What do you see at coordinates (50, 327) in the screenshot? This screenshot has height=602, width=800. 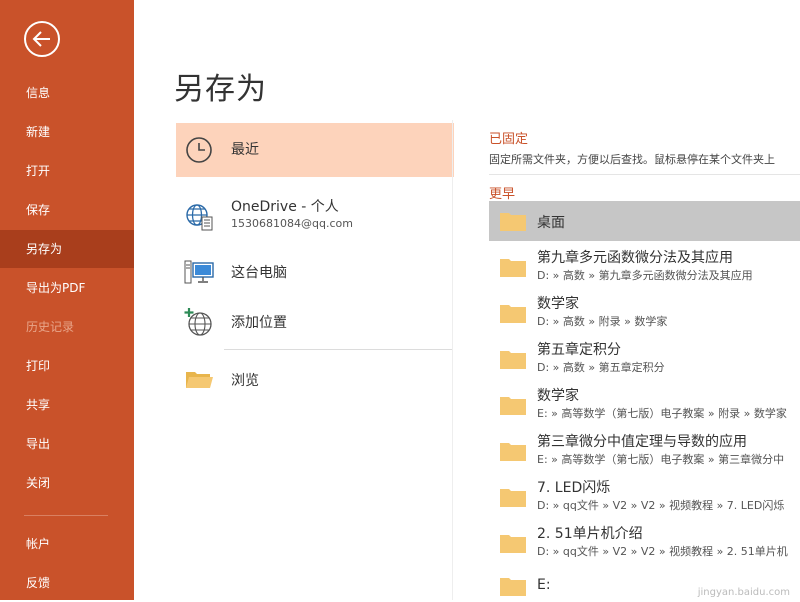 I see `nav-history: 历史记录` at bounding box center [50, 327].